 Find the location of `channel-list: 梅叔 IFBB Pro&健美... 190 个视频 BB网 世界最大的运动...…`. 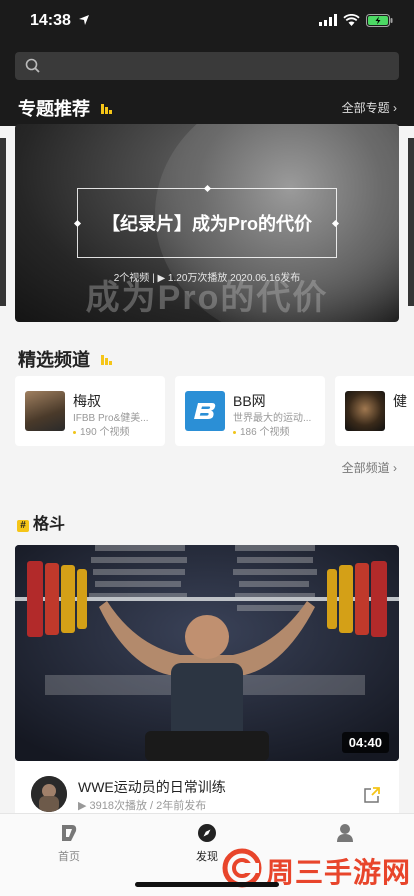

channel-list: 梅叔 IFBB Pro&健美... 190 个视频 BB网 世界最大的运动...… is located at coordinates (214, 411).